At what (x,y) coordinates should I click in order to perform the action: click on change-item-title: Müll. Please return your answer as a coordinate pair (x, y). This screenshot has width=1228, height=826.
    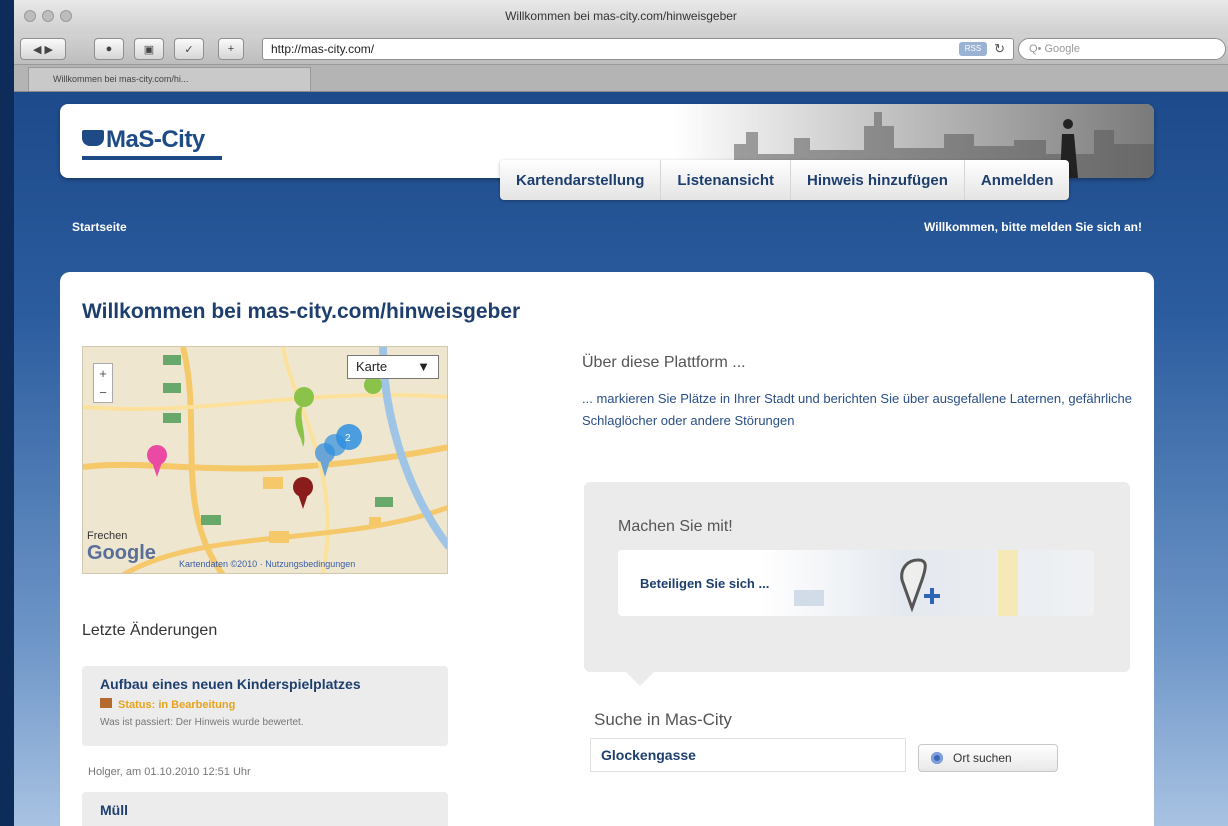
    Looking at the image, I should click on (265, 810).